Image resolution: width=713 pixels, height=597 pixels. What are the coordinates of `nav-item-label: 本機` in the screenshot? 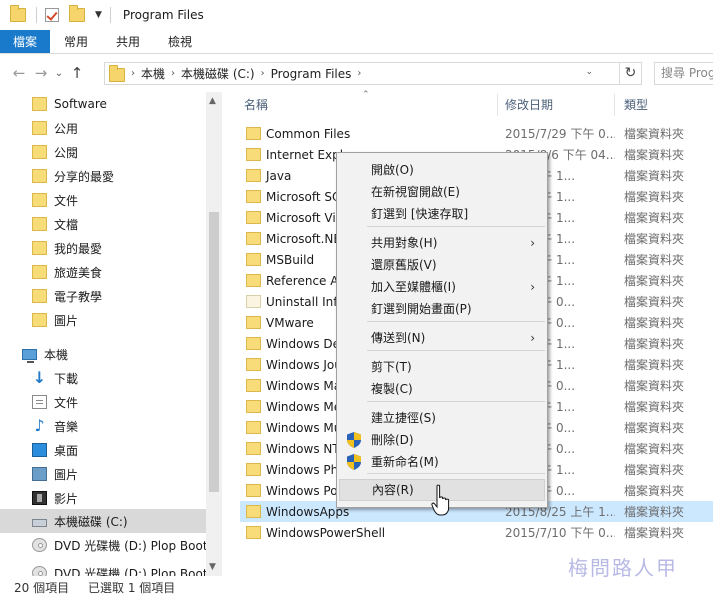 It's located at (56, 354).